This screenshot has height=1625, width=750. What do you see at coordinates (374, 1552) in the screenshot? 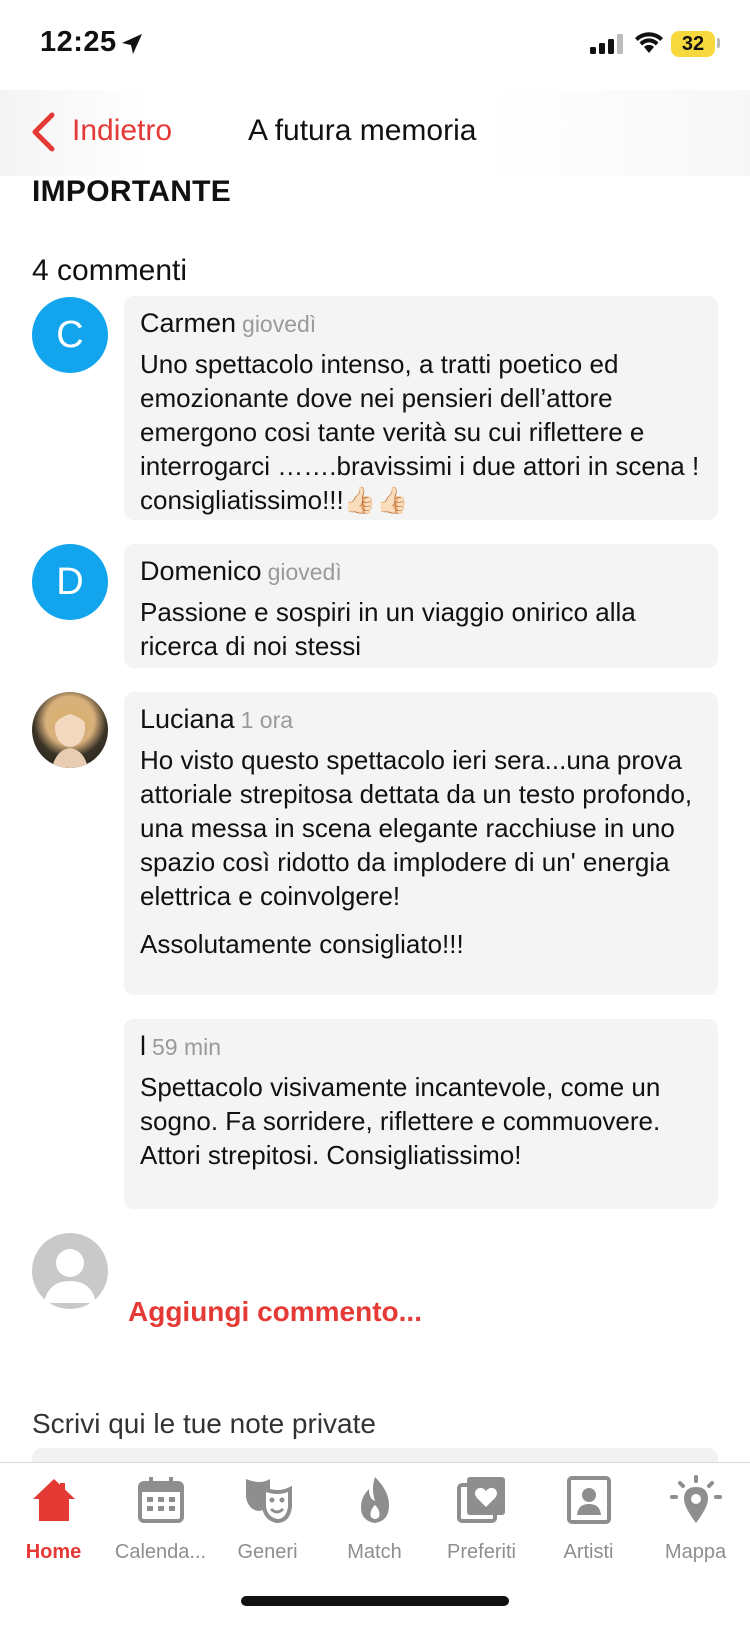
I see `tab-label: Match` at bounding box center [374, 1552].